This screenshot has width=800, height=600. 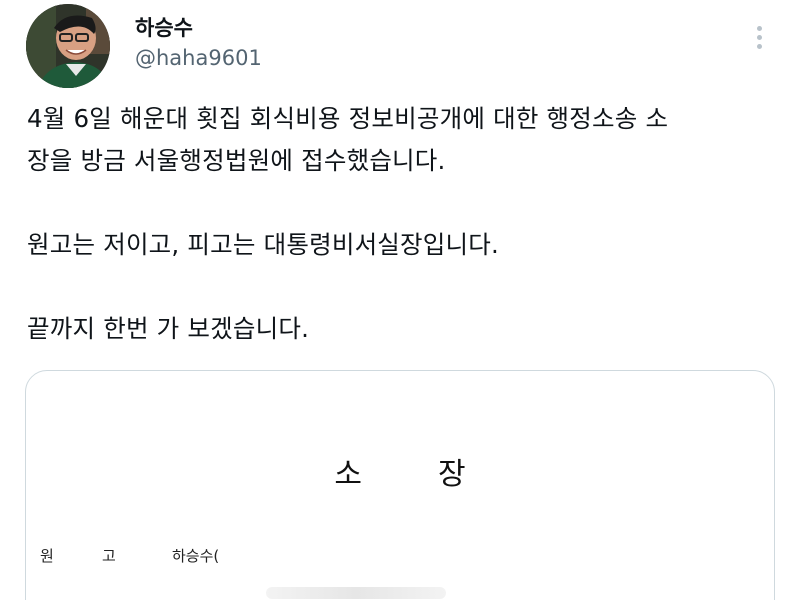 What do you see at coordinates (356, 593) in the screenshot?
I see `document-text-fragment` at bounding box center [356, 593].